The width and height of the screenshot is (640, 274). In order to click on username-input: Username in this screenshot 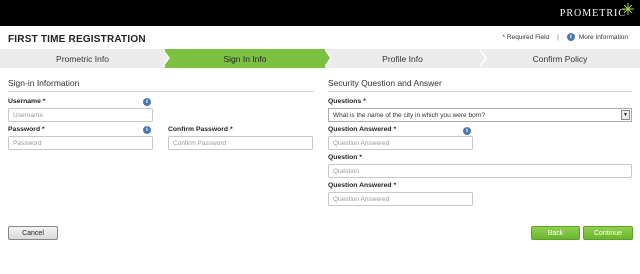, I will do `click(80, 115)`.